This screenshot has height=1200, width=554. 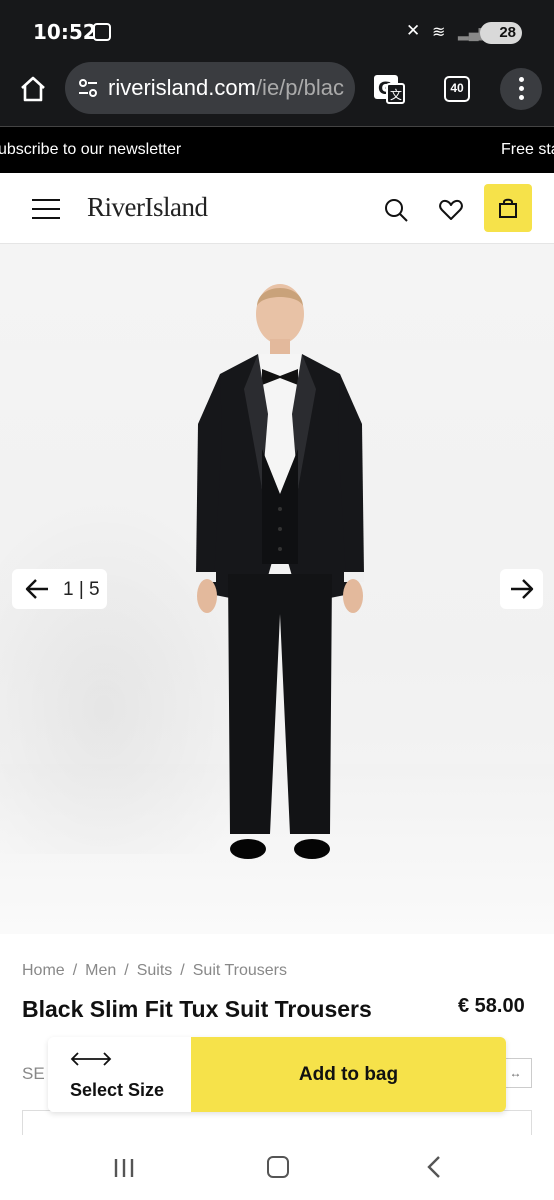 I want to click on browser-toolbar: riverisland.com/ie/p/blac G 文 40, so click(x=277, y=94).